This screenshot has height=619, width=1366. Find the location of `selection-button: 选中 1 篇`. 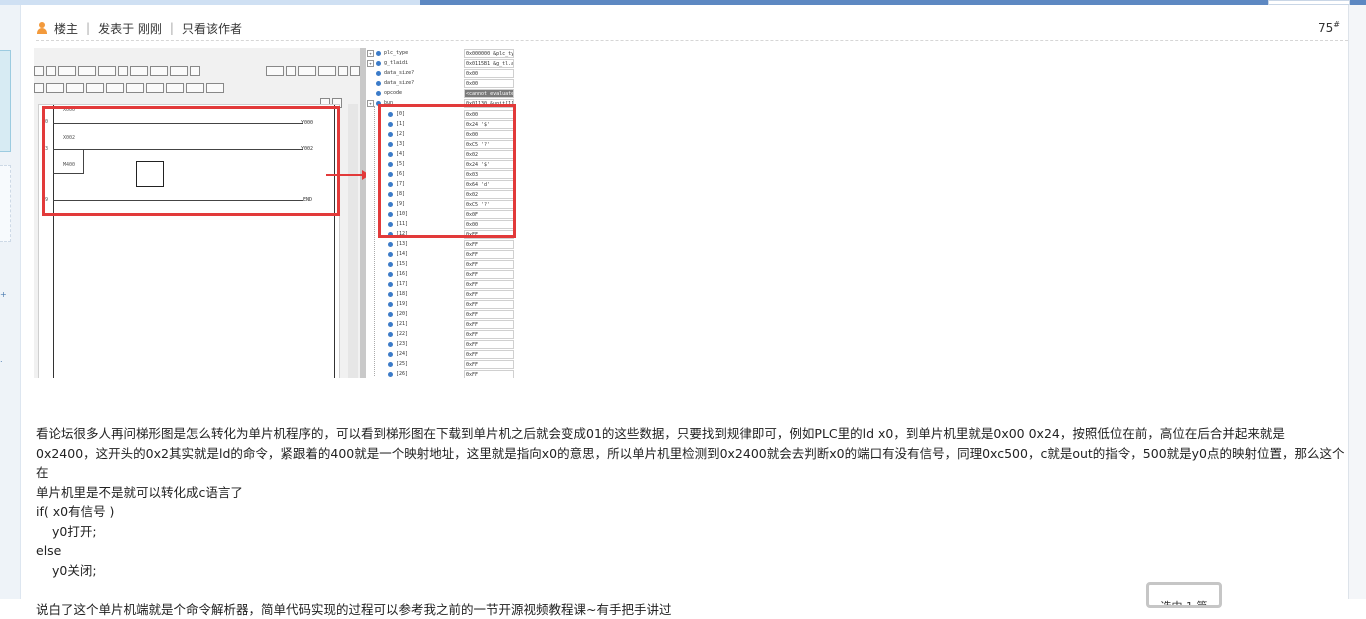

selection-button: 选中 1 篇 is located at coordinates (1184, 595).